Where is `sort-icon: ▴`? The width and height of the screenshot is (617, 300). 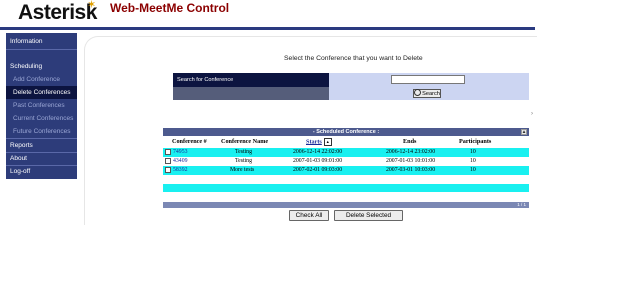 sort-icon: ▴ is located at coordinates (327, 142).